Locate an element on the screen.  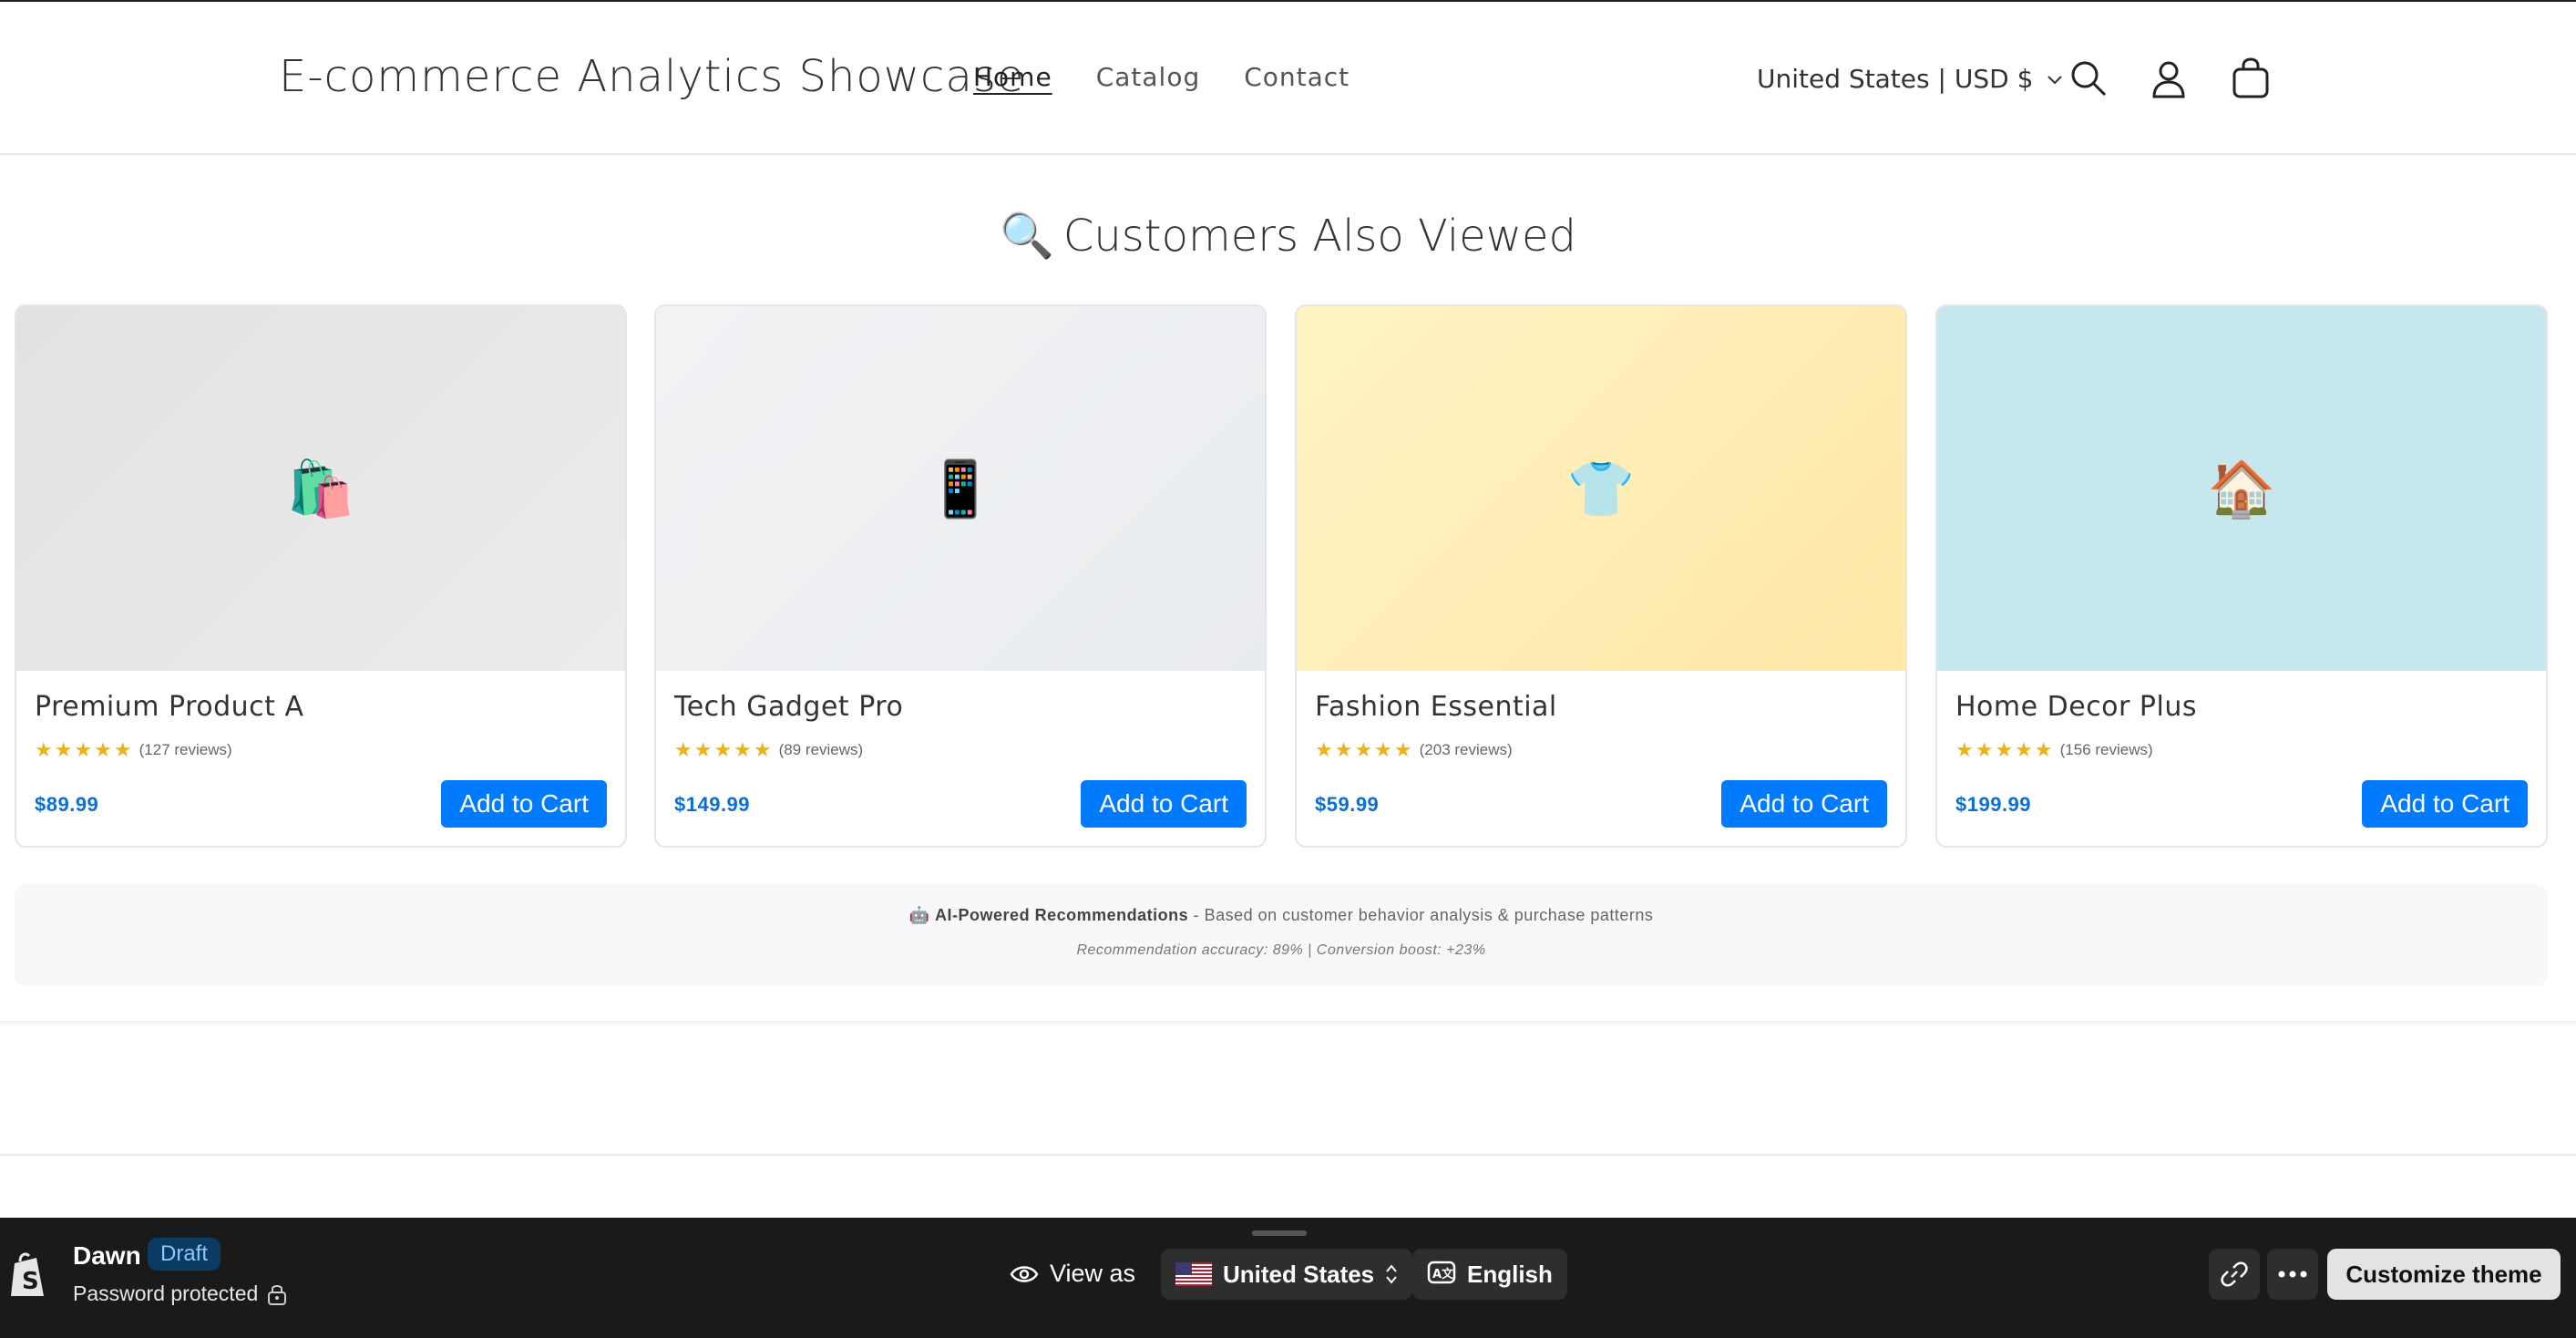
view-as-text: View as is located at coordinates (1093, 1273).